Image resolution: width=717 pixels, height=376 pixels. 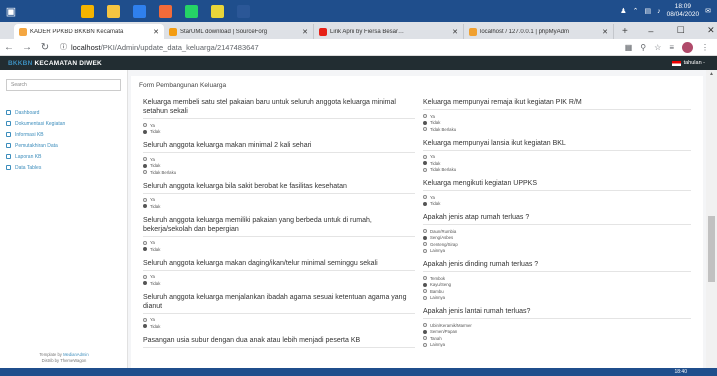 What do you see at coordinates (63, 112) in the screenshot?
I see `sidebar-item: Dashboard` at bounding box center [63, 112].